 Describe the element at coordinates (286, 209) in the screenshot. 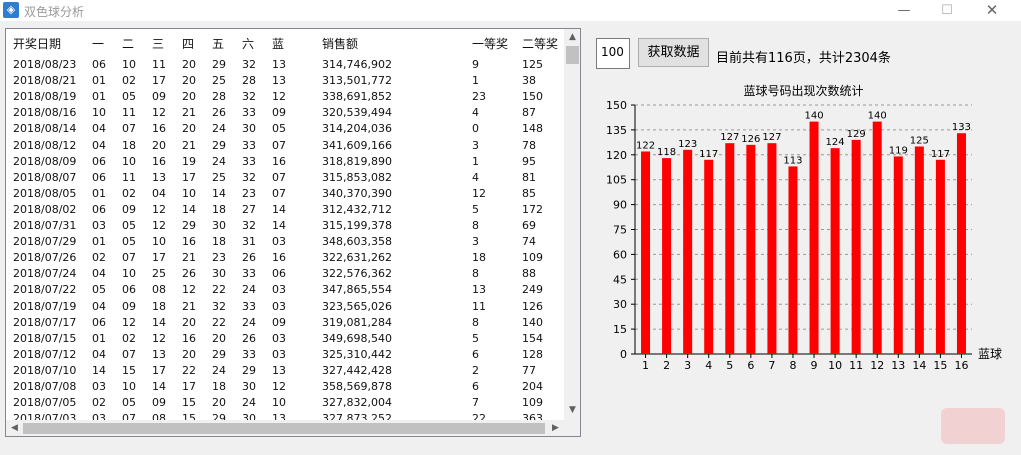

I see `table-row: 2018/08/02 06 09 12 14 18 27 14 312,432,712 5 172` at that location.